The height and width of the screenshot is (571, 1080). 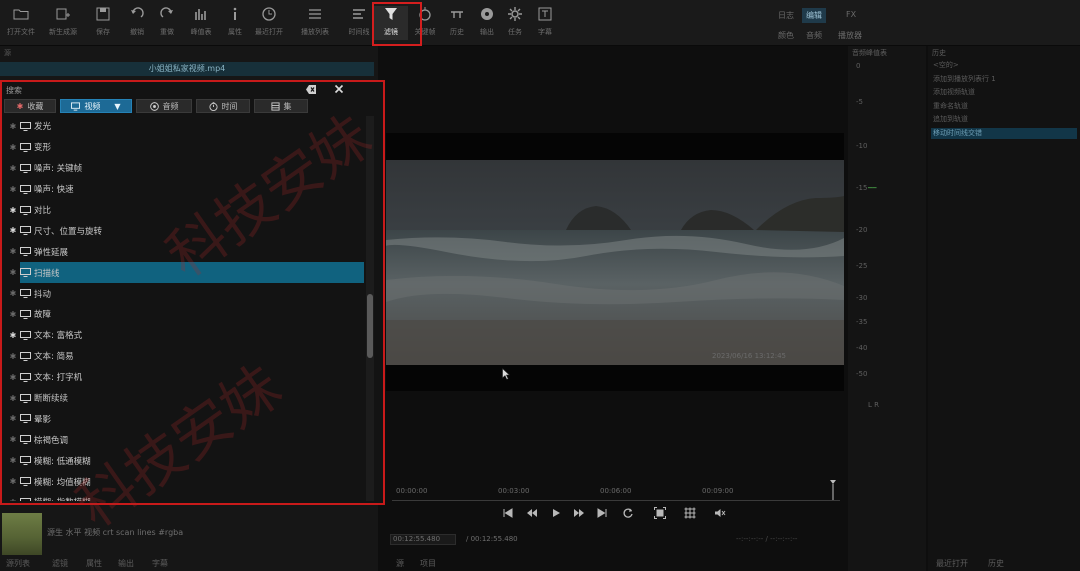 What do you see at coordinates (311, 89) in the screenshot?
I see `clear-search-icon` at bounding box center [311, 89].